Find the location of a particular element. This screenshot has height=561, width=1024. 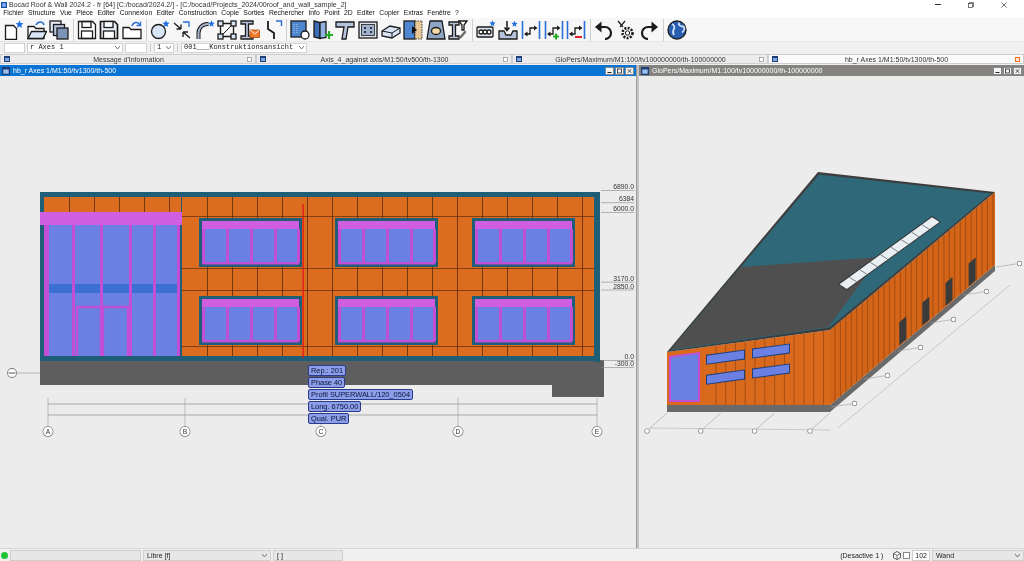

panel-arrow-icon is located at coordinates (413, 29).